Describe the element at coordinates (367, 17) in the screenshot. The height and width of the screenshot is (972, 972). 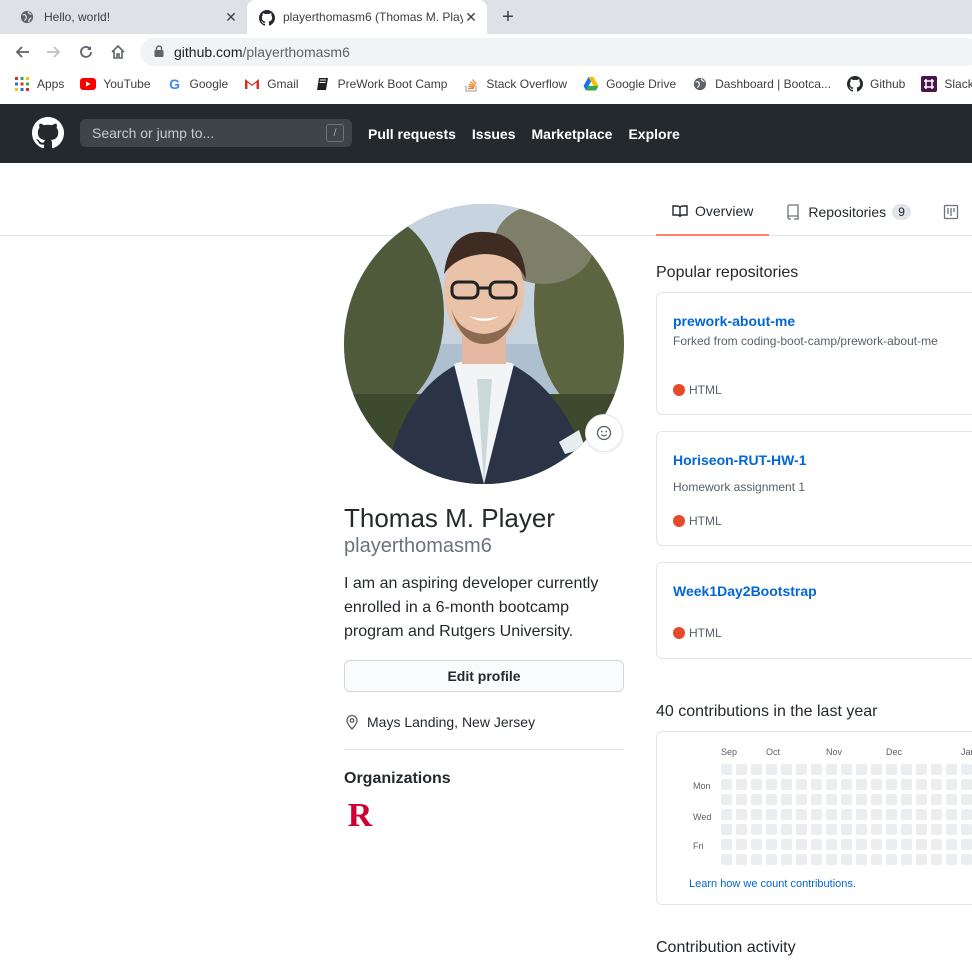
I see `browser-tab-github-profile: playerthomasm6 (Thomas M. Player) ✕` at that location.